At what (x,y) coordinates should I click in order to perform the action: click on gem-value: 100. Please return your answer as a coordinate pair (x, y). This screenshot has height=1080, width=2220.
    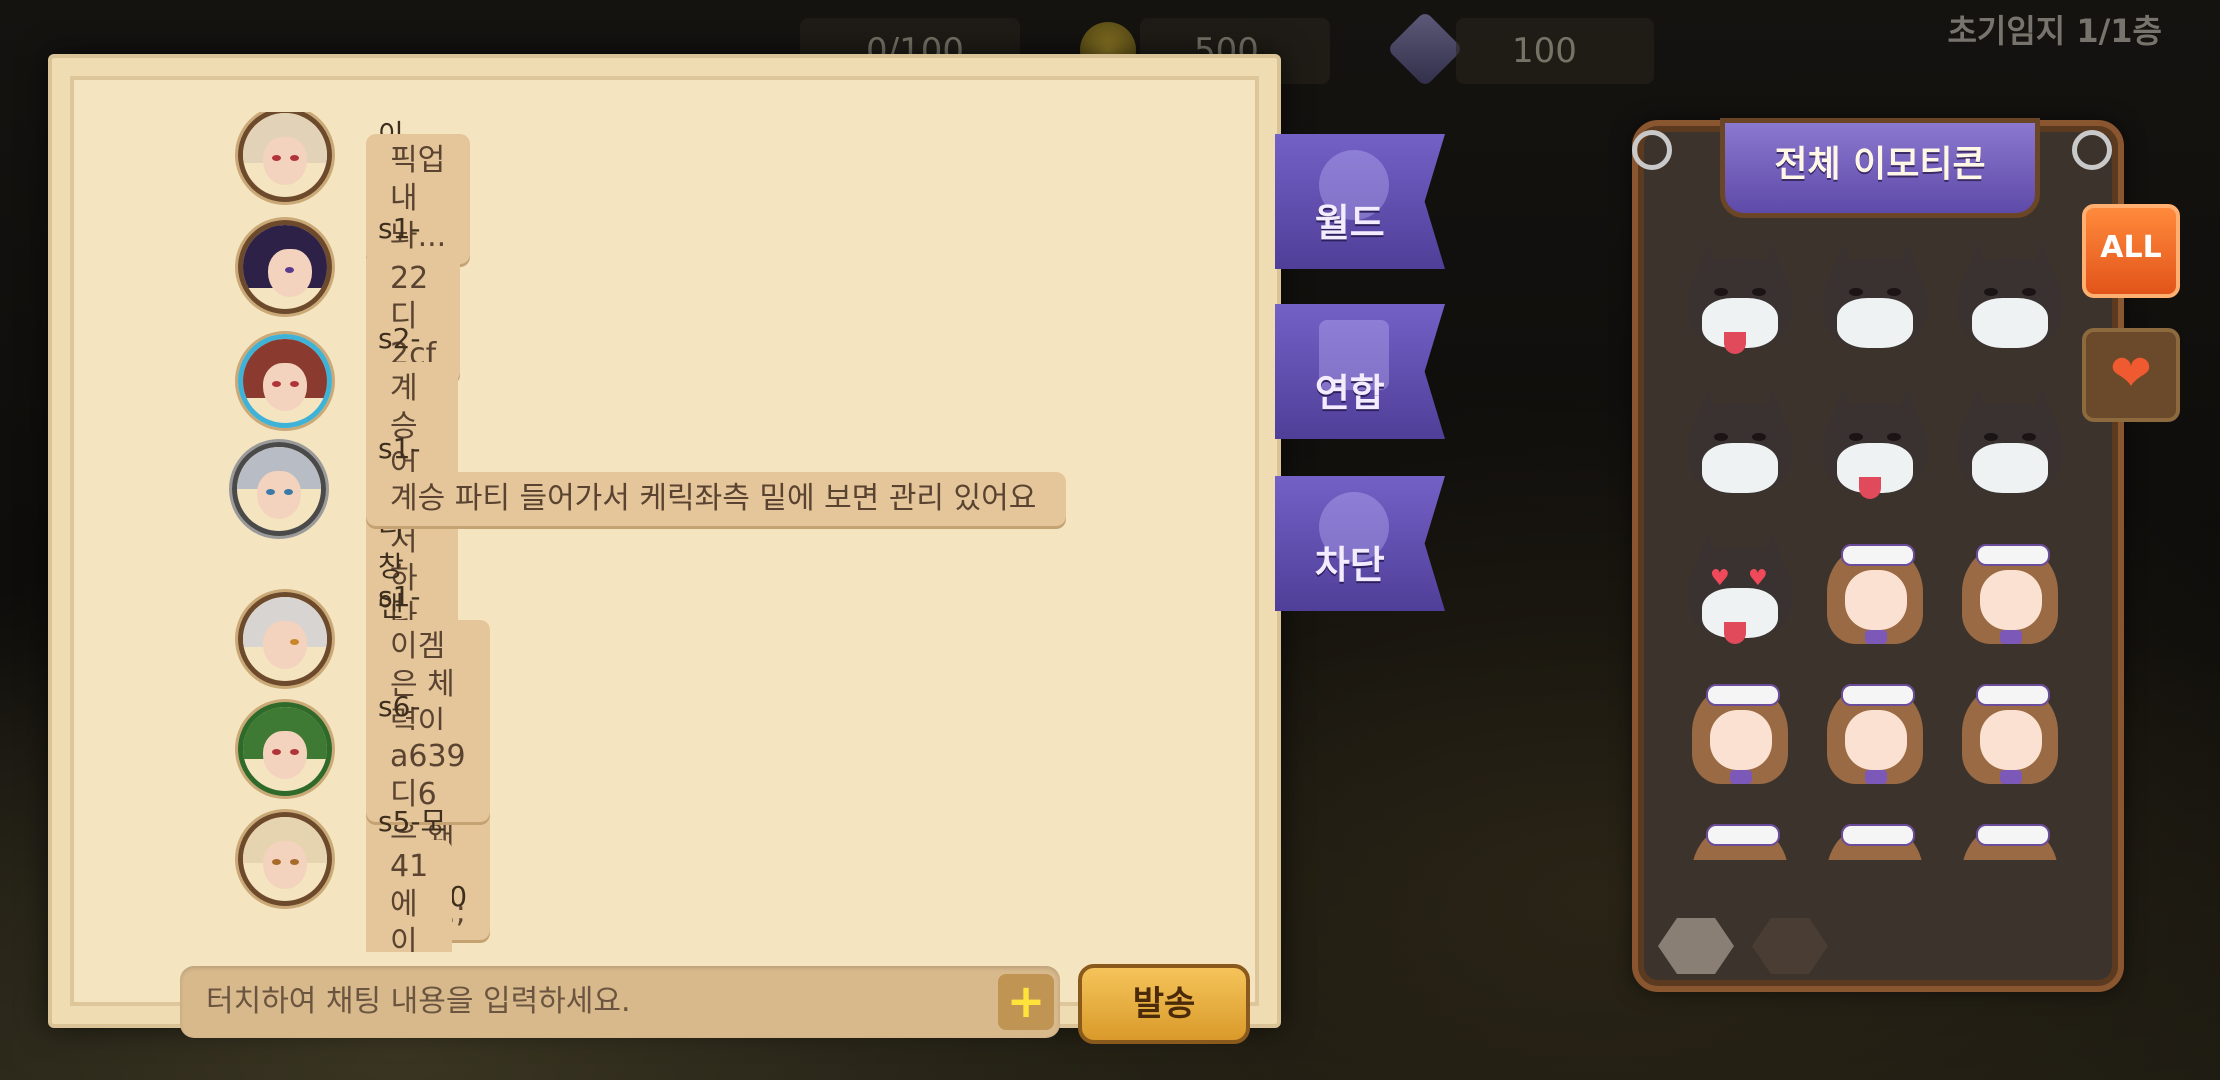
    Looking at the image, I should click on (1544, 51).